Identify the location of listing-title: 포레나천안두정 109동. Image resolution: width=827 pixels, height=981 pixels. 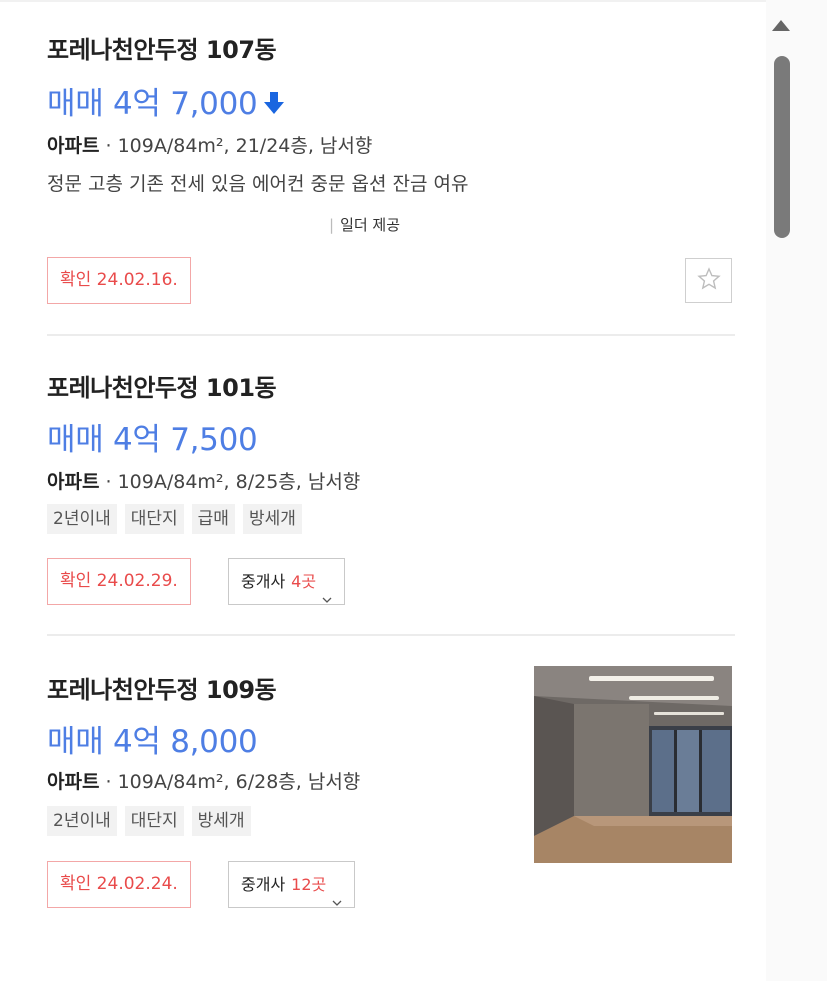
(162, 687).